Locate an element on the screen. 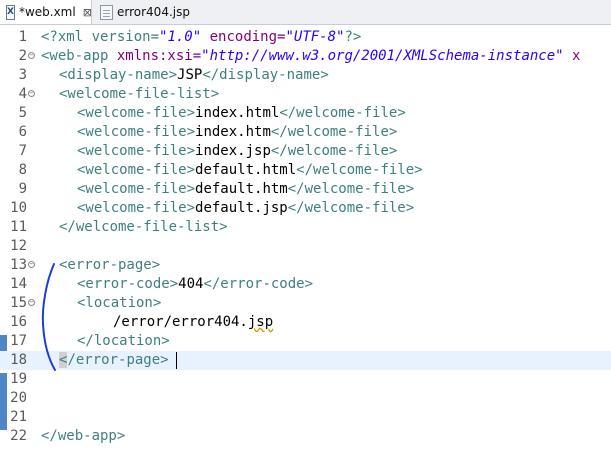 The height and width of the screenshot is (462, 611). code-text: <display-name>JSP</display-name> is located at coordinates (194, 75).